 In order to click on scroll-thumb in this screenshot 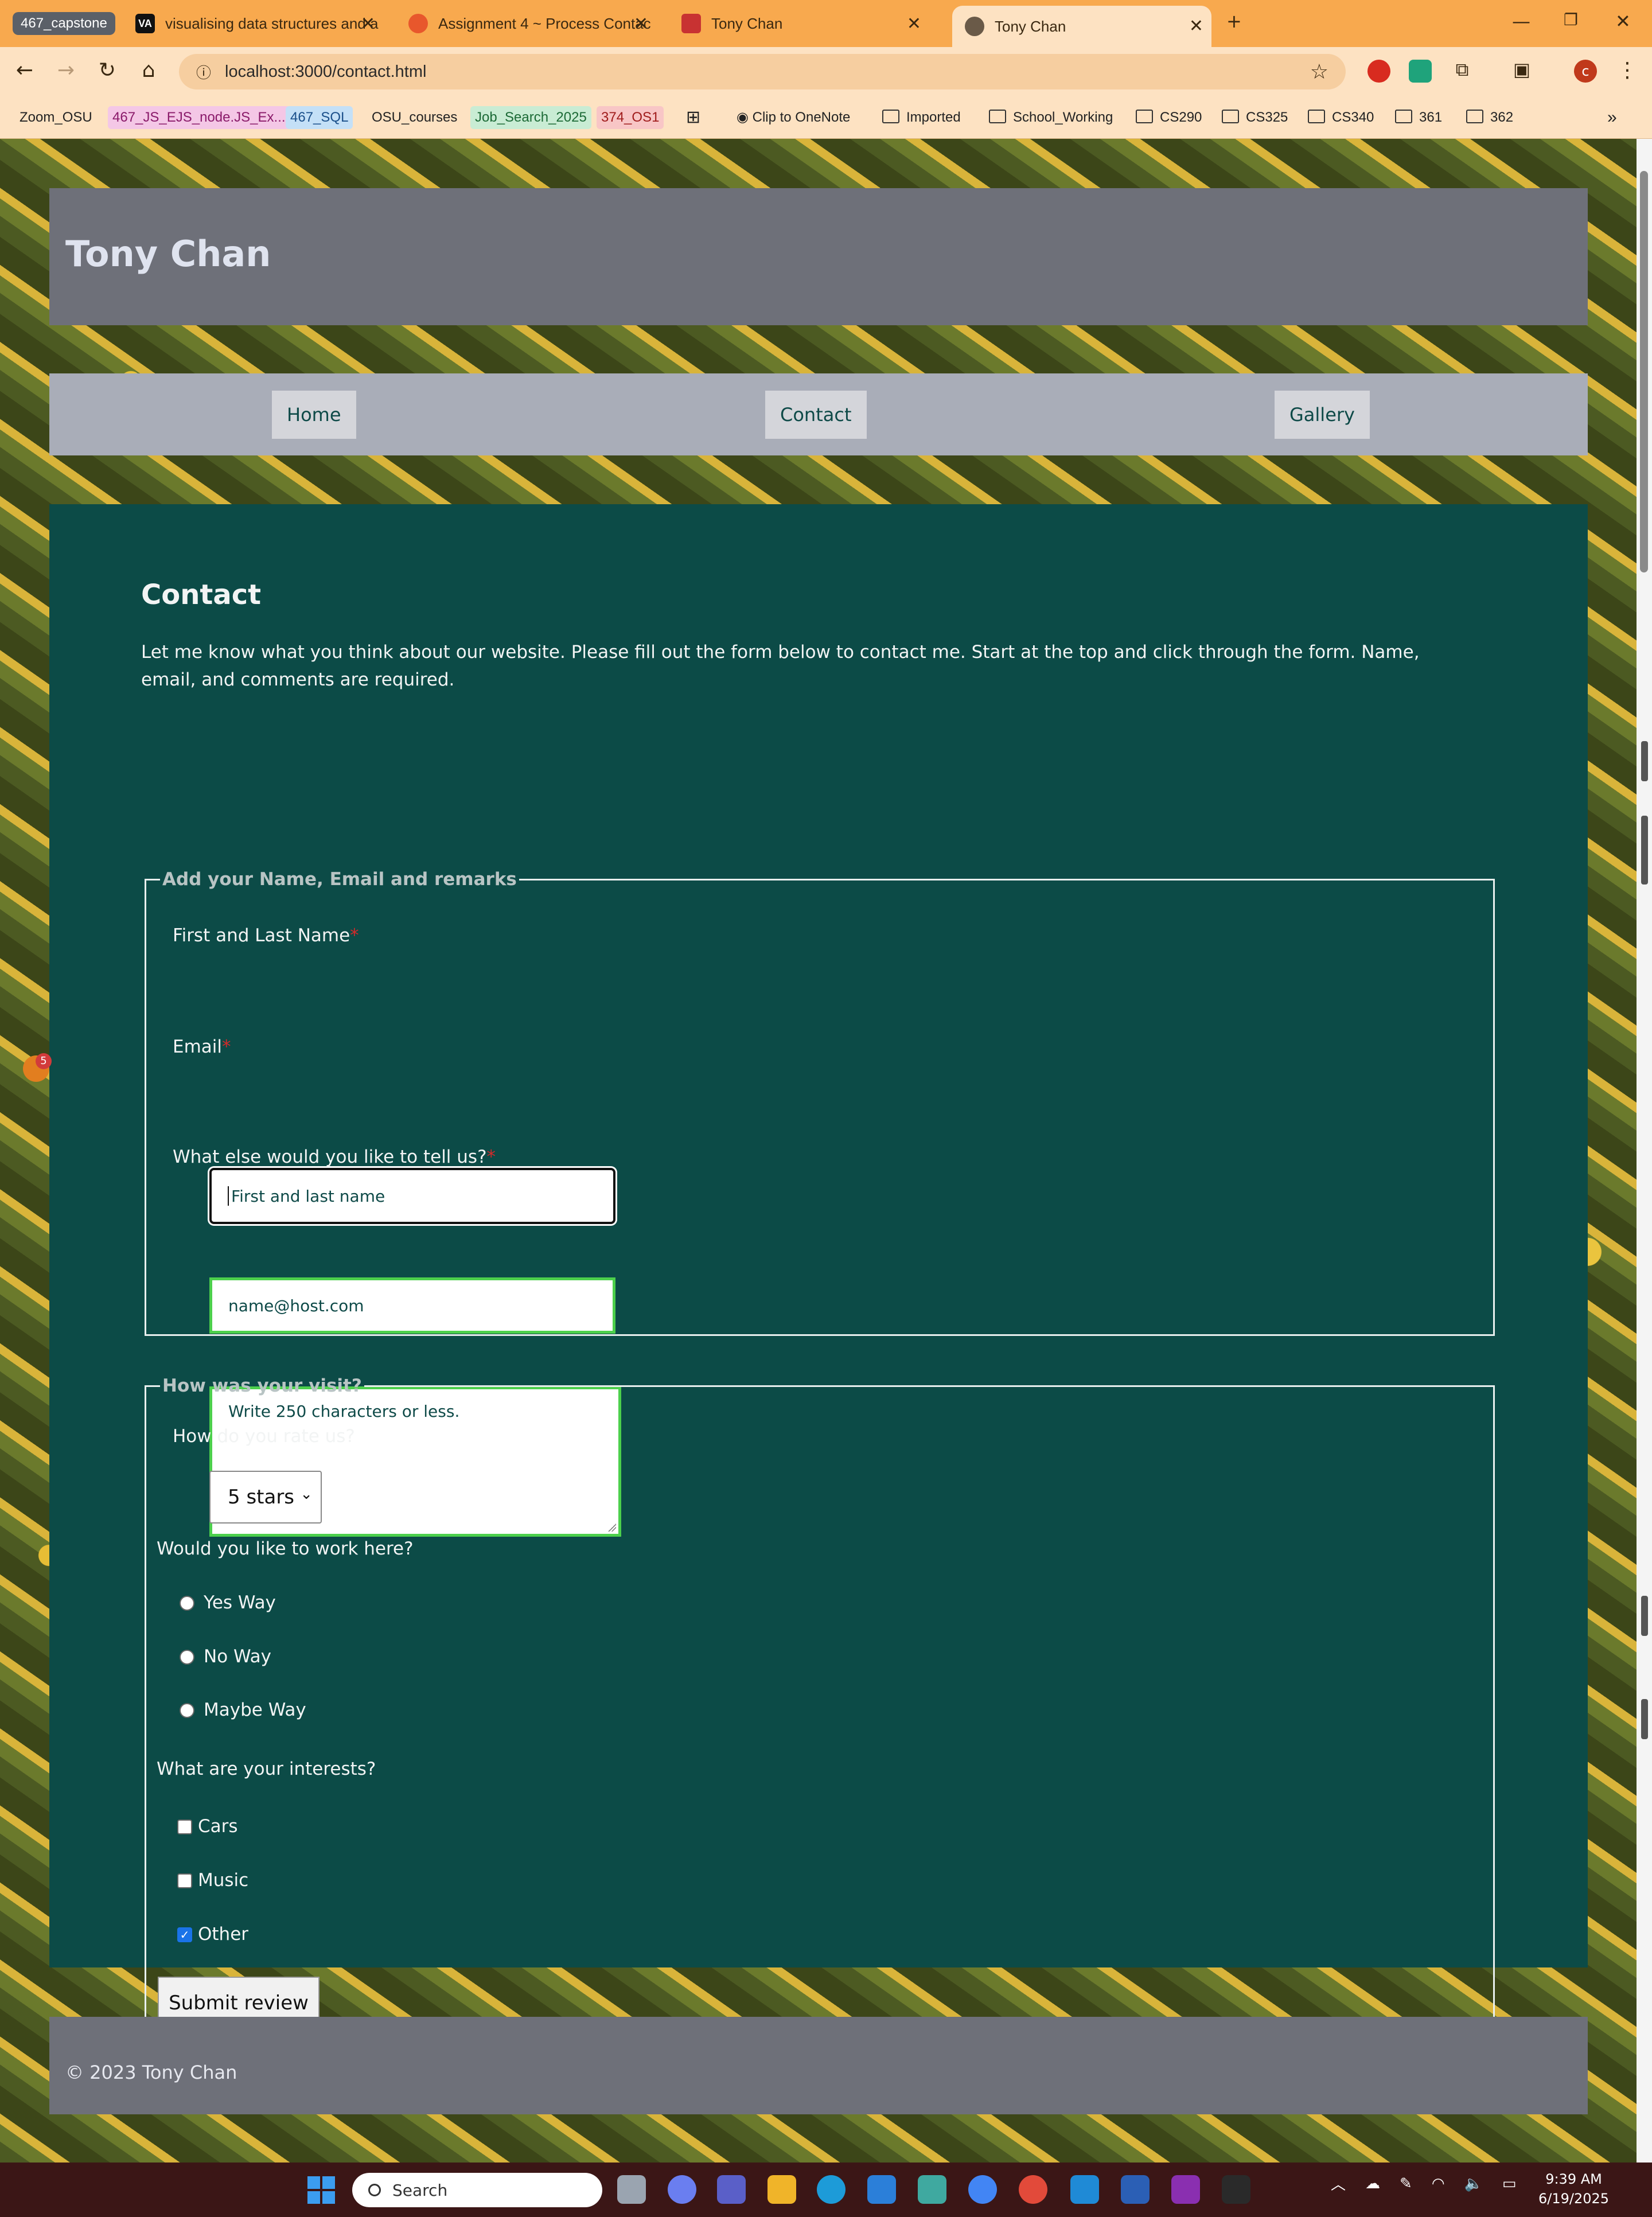, I will do `click(1644, 372)`.